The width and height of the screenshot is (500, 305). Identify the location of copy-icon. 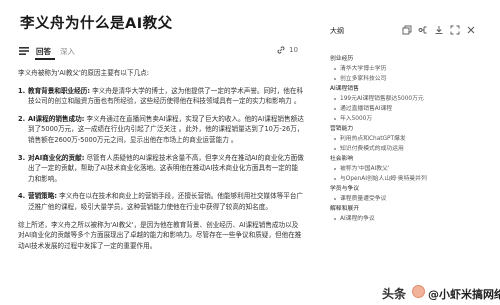
(407, 30).